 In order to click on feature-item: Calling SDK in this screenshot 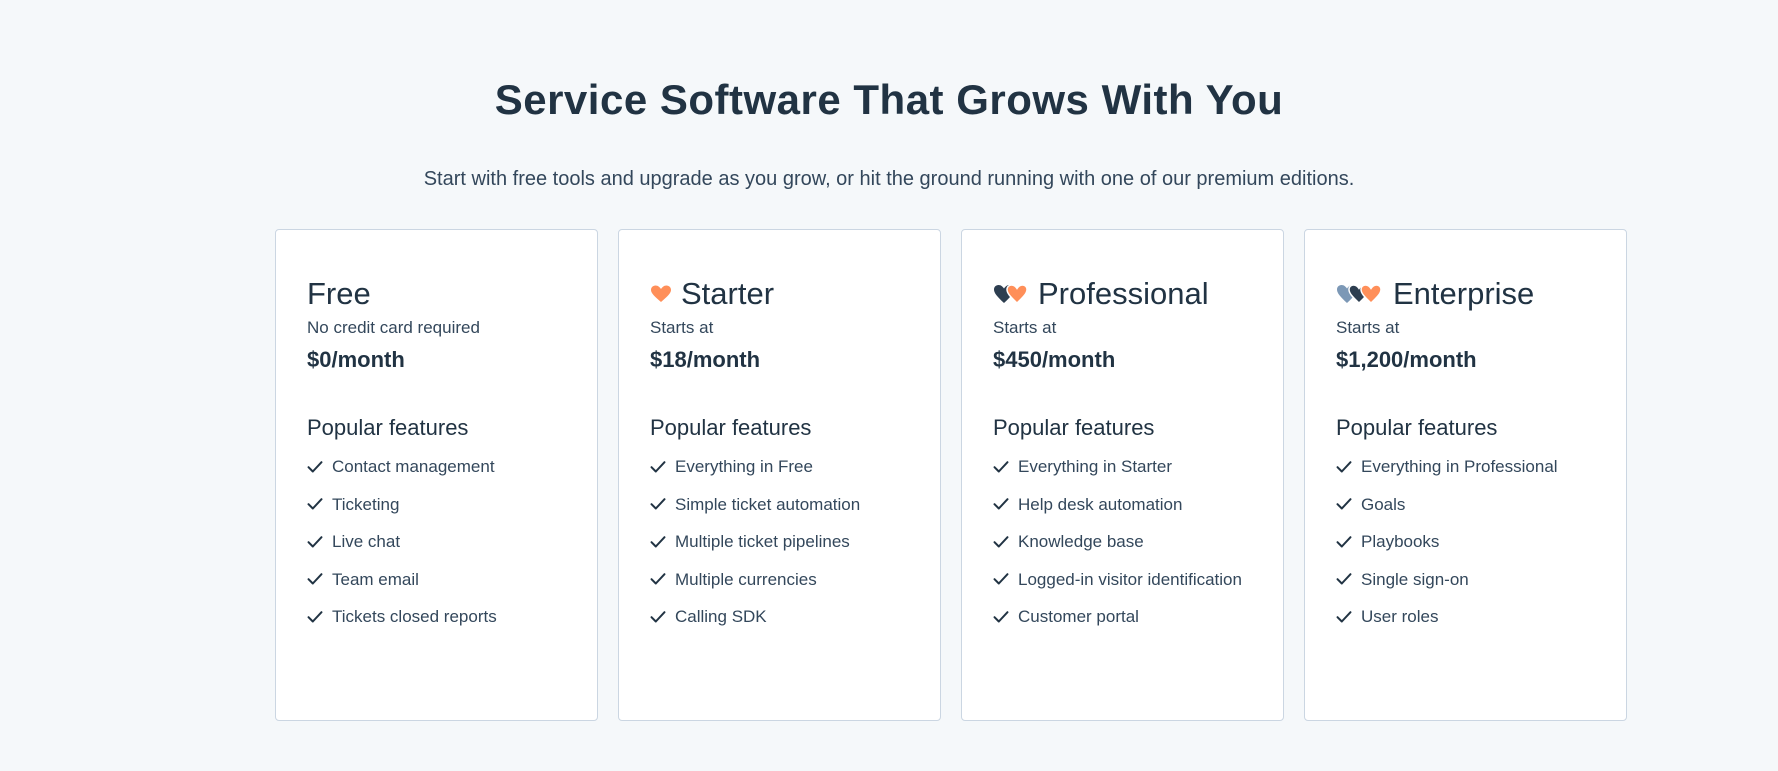, I will do `click(780, 616)`.